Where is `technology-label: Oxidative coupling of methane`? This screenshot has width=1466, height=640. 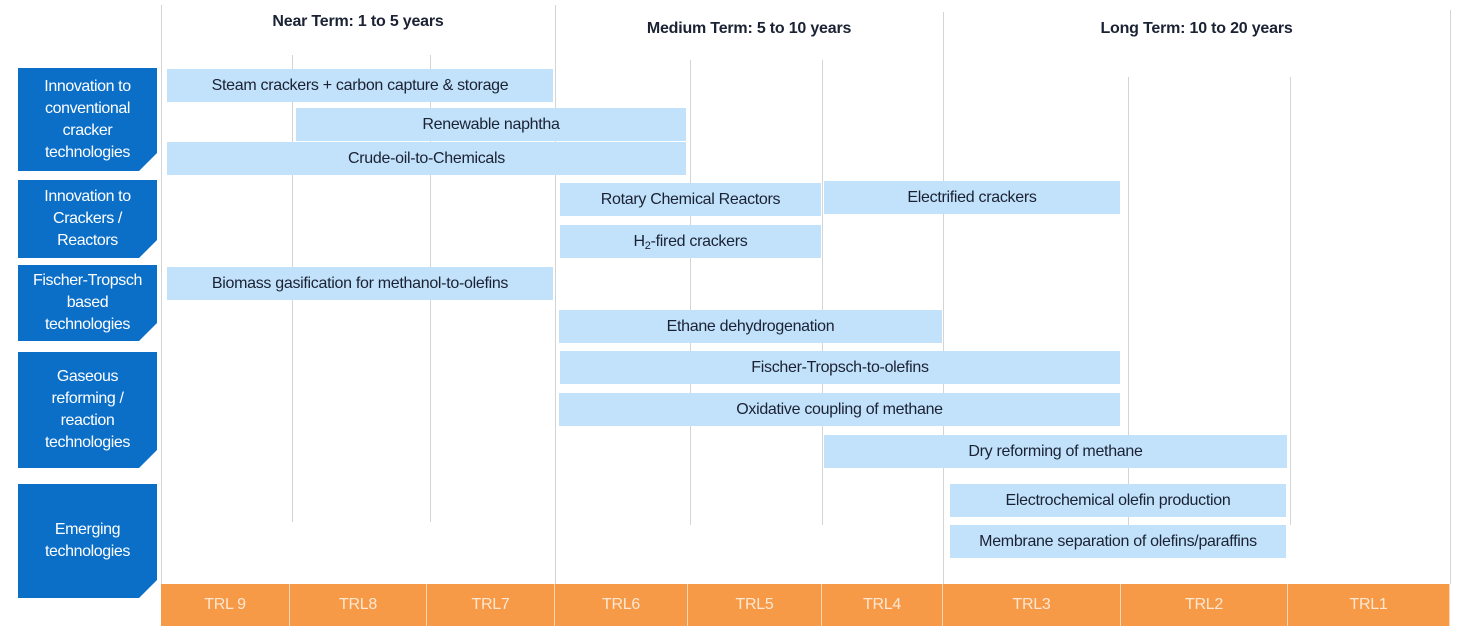 technology-label: Oxidative coupling of methane is located at coordinates (839, 409).